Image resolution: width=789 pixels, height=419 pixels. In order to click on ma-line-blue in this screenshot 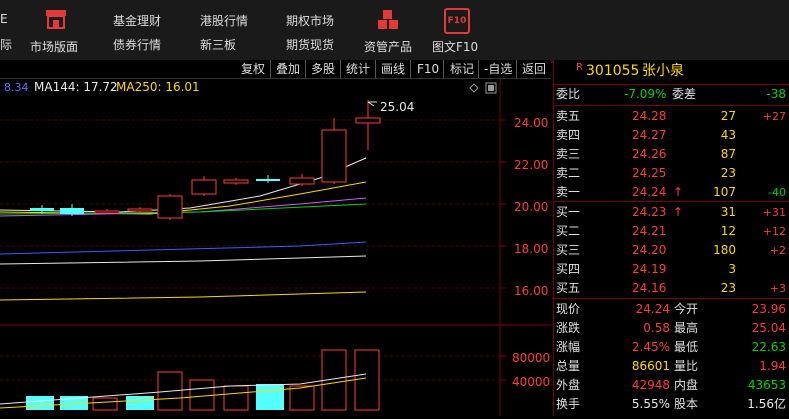, I will do `click(183, 248)`.